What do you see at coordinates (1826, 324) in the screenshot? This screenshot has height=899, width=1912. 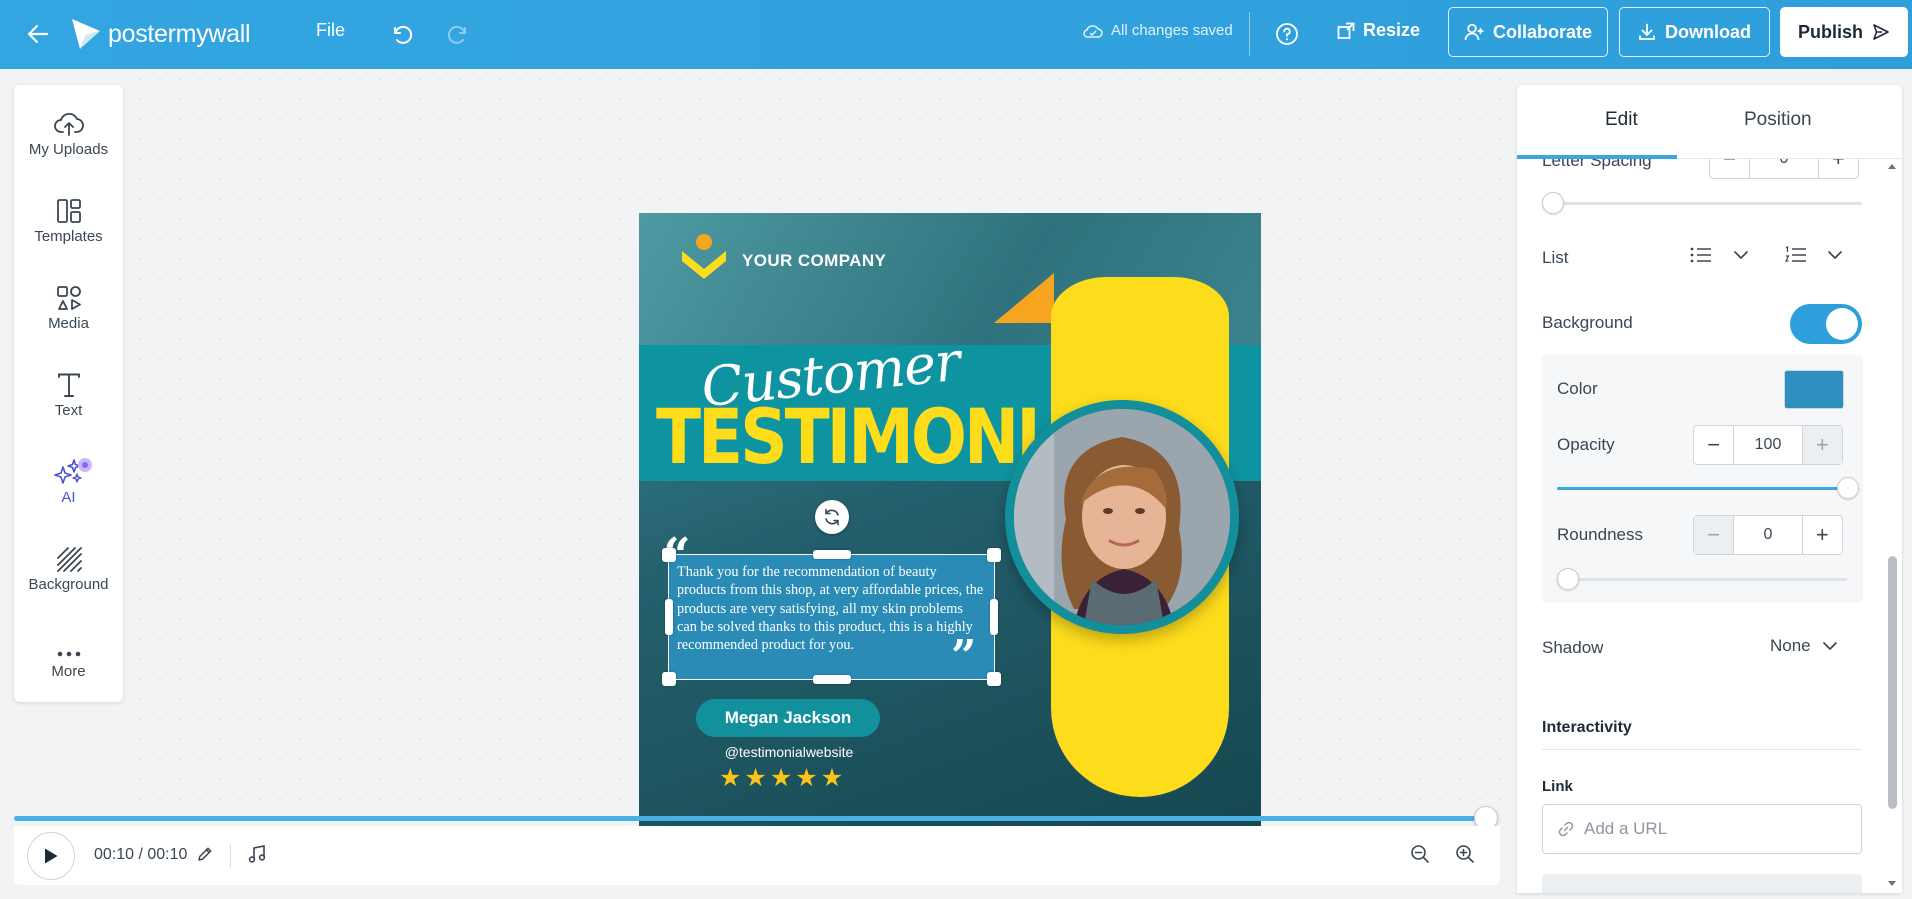 I see `background-toggle` at bounding box center [1826, 324].